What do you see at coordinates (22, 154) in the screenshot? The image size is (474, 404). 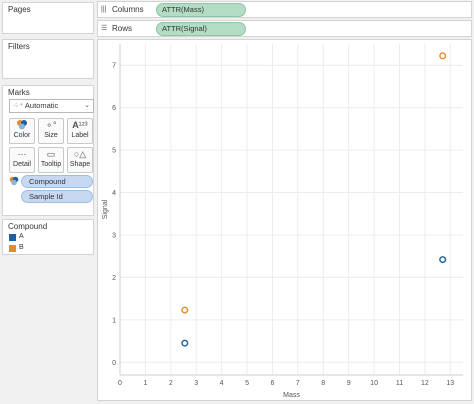 I see `detail-icon: ⋯` at bounding box center [22, 154].